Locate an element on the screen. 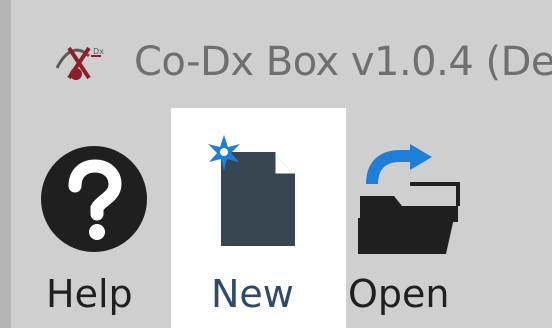 Image resolution: width=552 pixels, height=328 pixels. help-question-circle-icon is located at coordinates (94, 199).